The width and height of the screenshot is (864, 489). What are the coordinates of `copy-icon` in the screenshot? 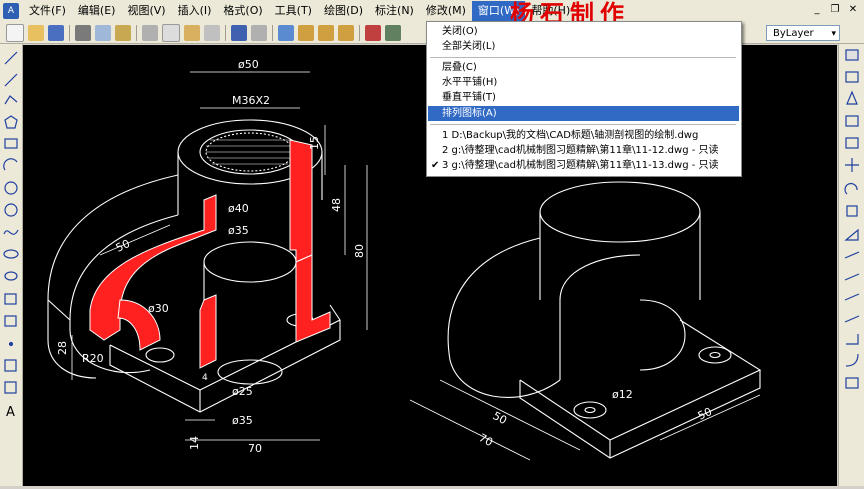 It's located at (171, 32).